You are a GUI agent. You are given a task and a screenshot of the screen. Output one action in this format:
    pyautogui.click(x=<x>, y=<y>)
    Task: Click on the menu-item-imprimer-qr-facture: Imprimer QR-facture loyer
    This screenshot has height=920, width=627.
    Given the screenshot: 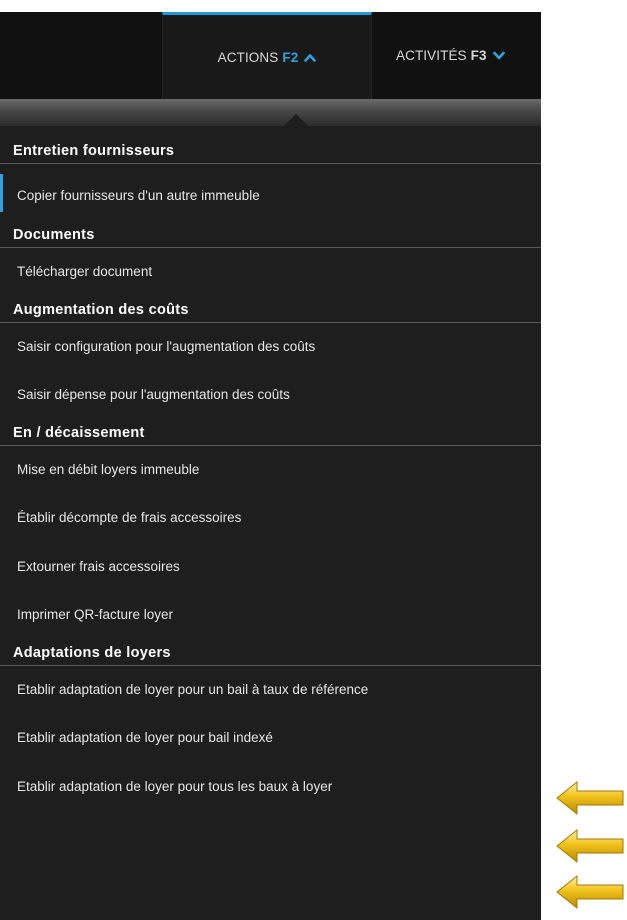 What is the action you would take?
    pyautogui.click(x=270, y=615)
    